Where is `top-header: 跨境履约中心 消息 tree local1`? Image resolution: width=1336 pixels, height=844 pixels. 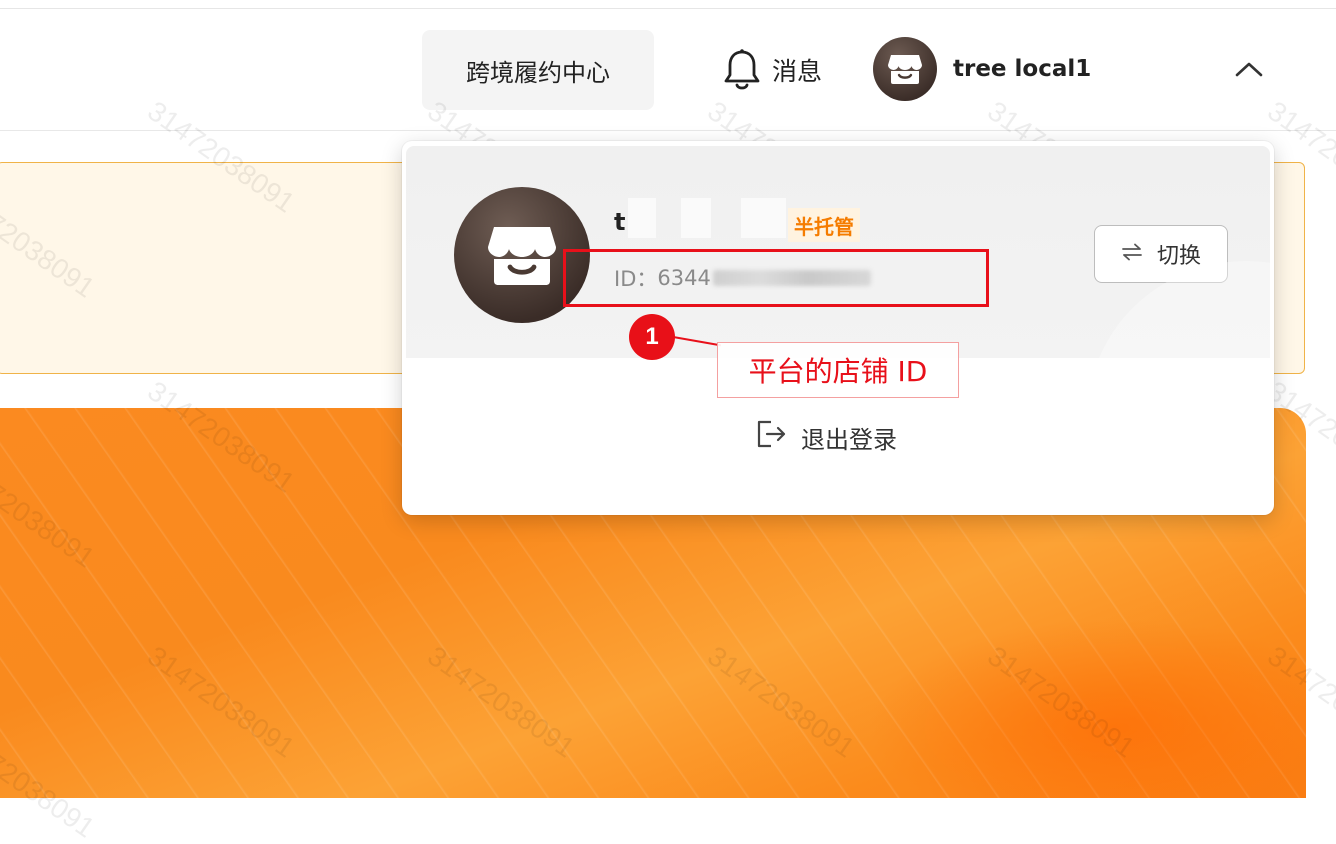 top-header: 跨境履约中心 消息 tree local1 is located at coordinates (668, 70).